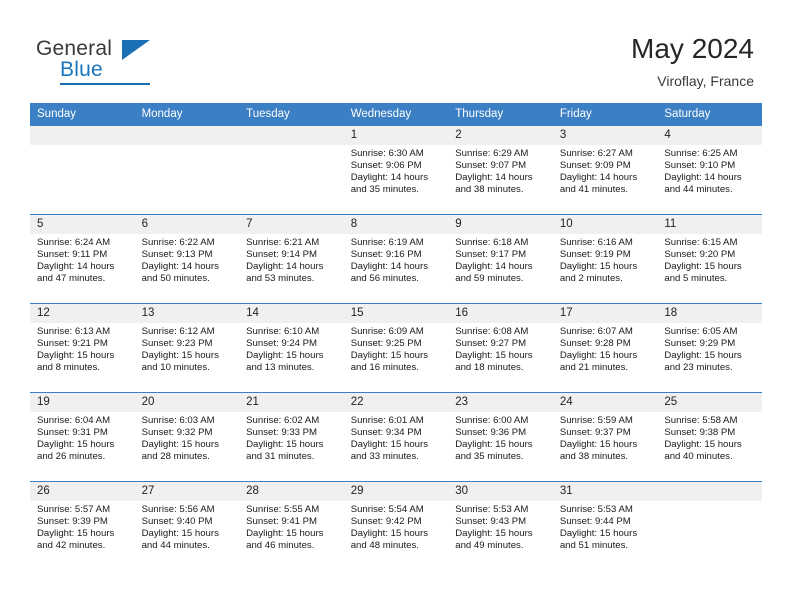 This screenshot has width=792, height=612. Describe the element at coordinates (72, 522) in the screenshot. I see `detail-sunset: Sunset: 9:39 PM` at that location.